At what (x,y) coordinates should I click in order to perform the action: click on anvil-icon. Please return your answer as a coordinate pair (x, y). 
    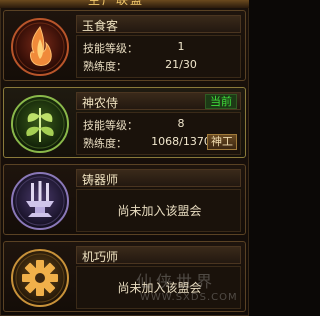
    Looking at the image, I should click on (40, 201).